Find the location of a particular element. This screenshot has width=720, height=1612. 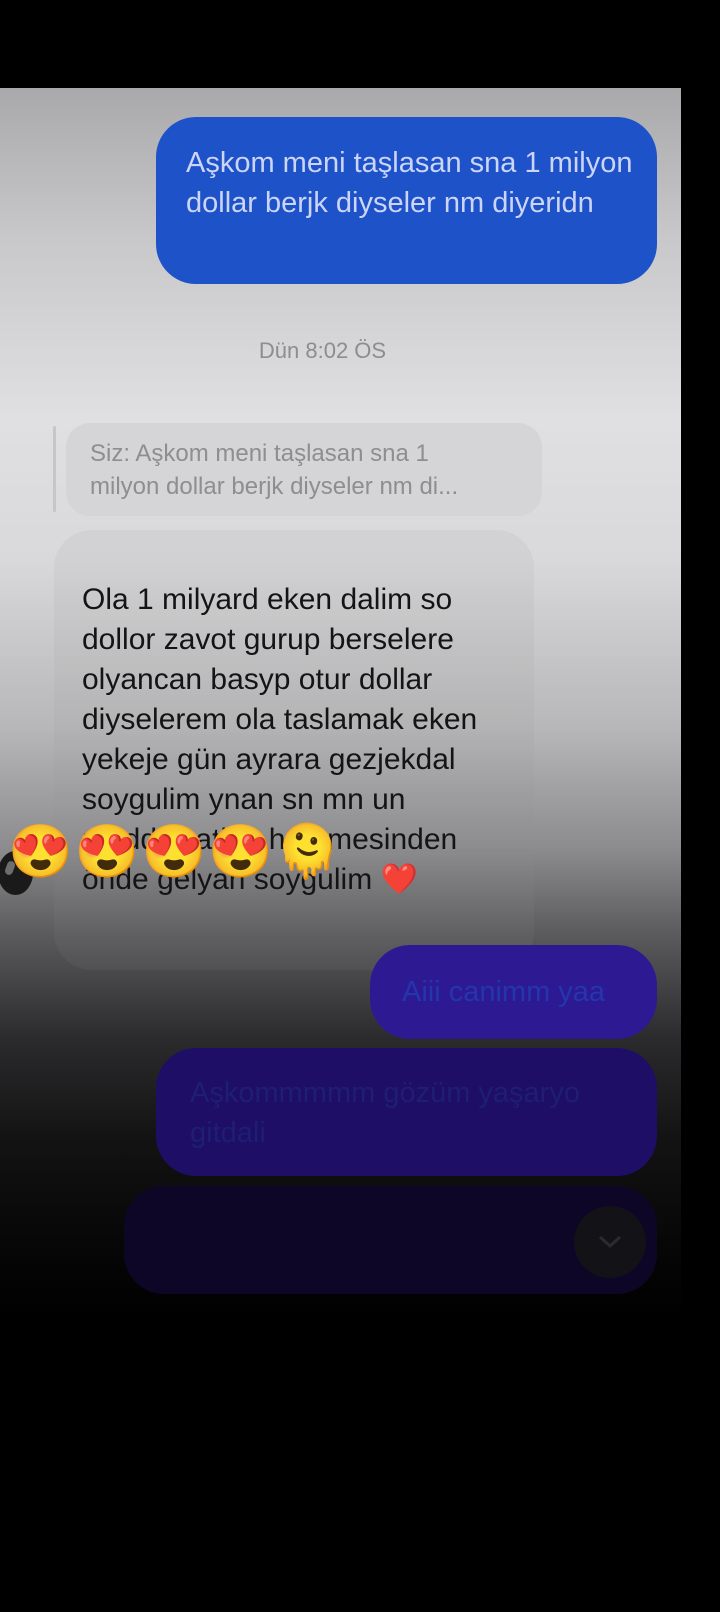

sent-message-text: Aşkommmmm gözüm yaşaryo gitdali is located at coordinates (385, 1113).